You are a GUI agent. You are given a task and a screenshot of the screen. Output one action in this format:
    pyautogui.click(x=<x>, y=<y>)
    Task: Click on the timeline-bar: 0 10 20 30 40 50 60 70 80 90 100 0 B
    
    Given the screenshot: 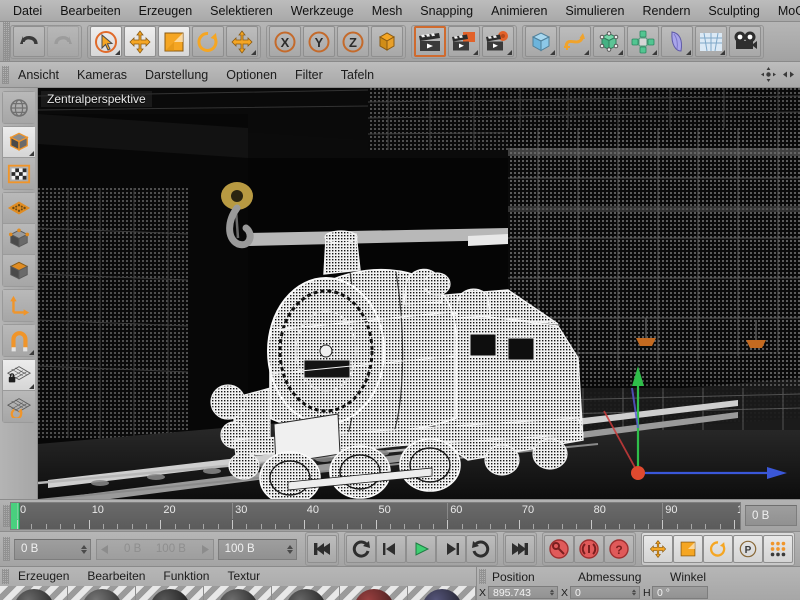 What is the action you would take?
    pyautogui.click(x=400, y=515)
    